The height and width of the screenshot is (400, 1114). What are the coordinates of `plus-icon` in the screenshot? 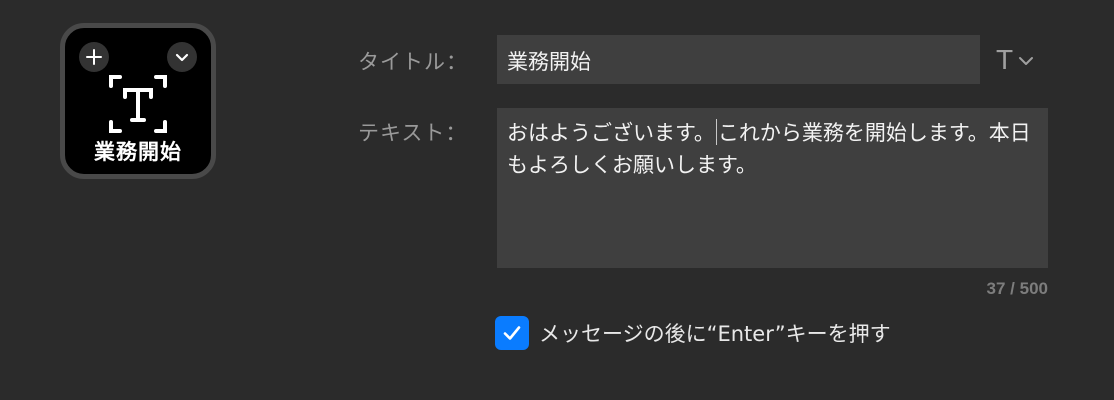 It's located at (94, 57).